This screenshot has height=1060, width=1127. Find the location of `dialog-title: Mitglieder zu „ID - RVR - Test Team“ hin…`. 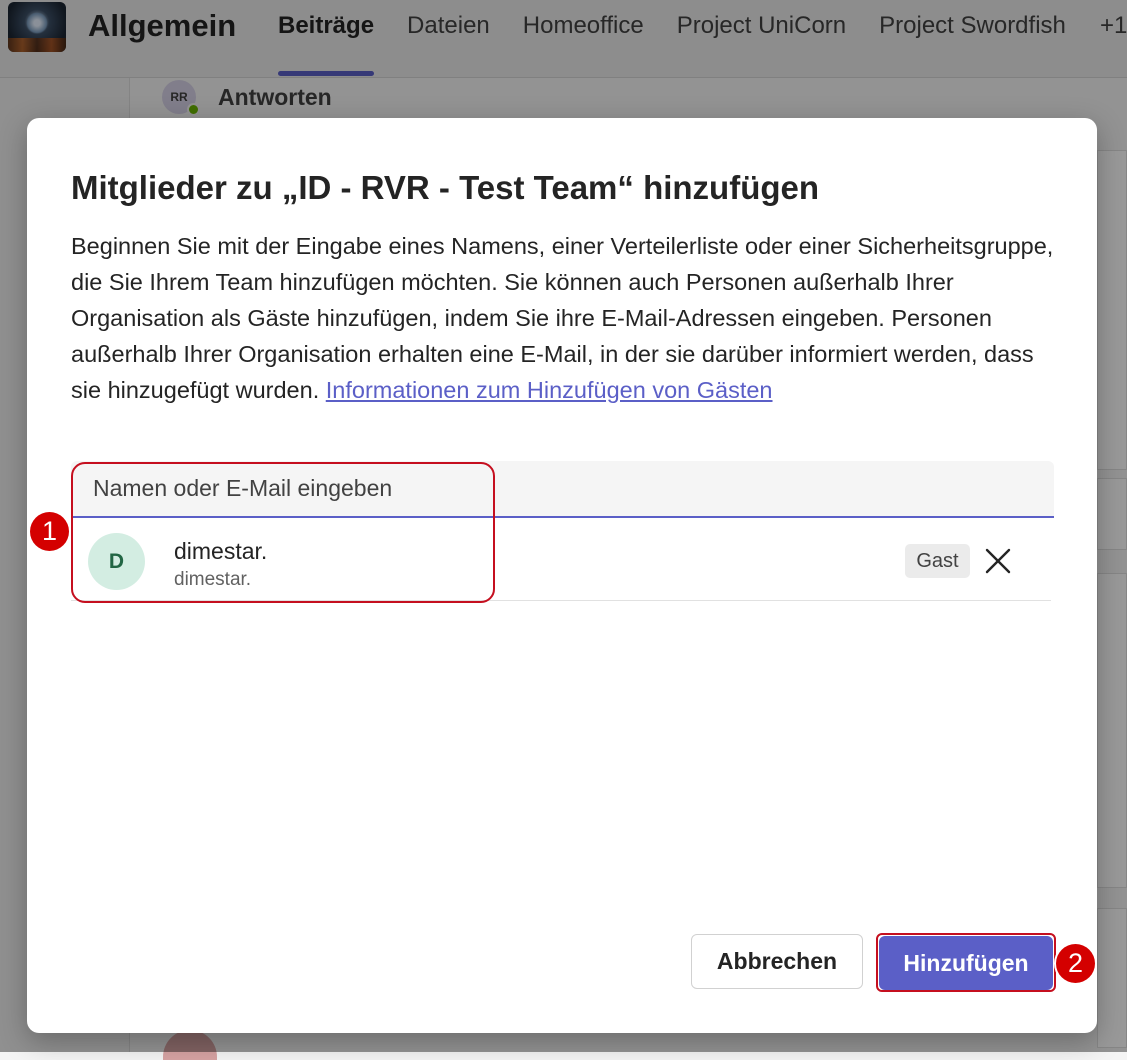

dialog-title: Mitglieder zu „ID - RVR - Test Team“ hin… is located at coordinates (445, 187).